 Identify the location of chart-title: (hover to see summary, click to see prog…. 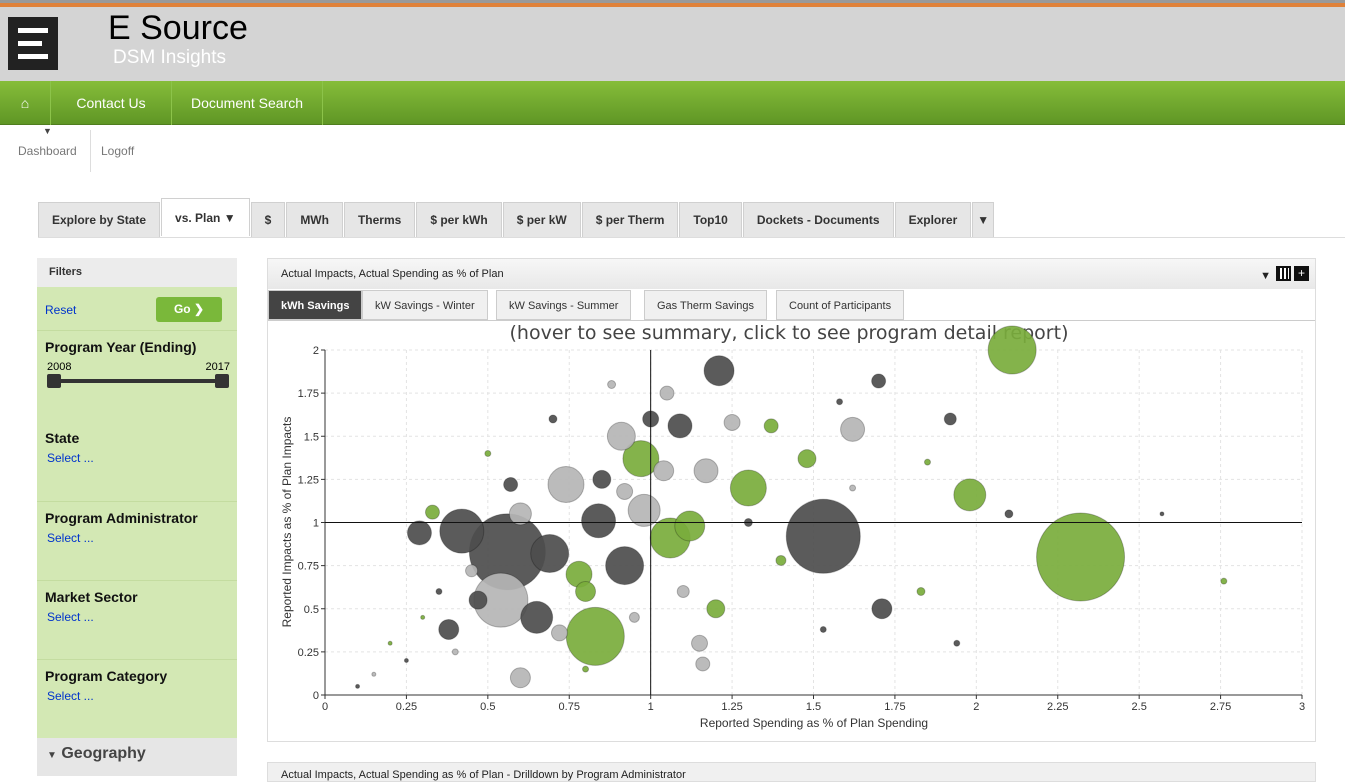
(789, 333).